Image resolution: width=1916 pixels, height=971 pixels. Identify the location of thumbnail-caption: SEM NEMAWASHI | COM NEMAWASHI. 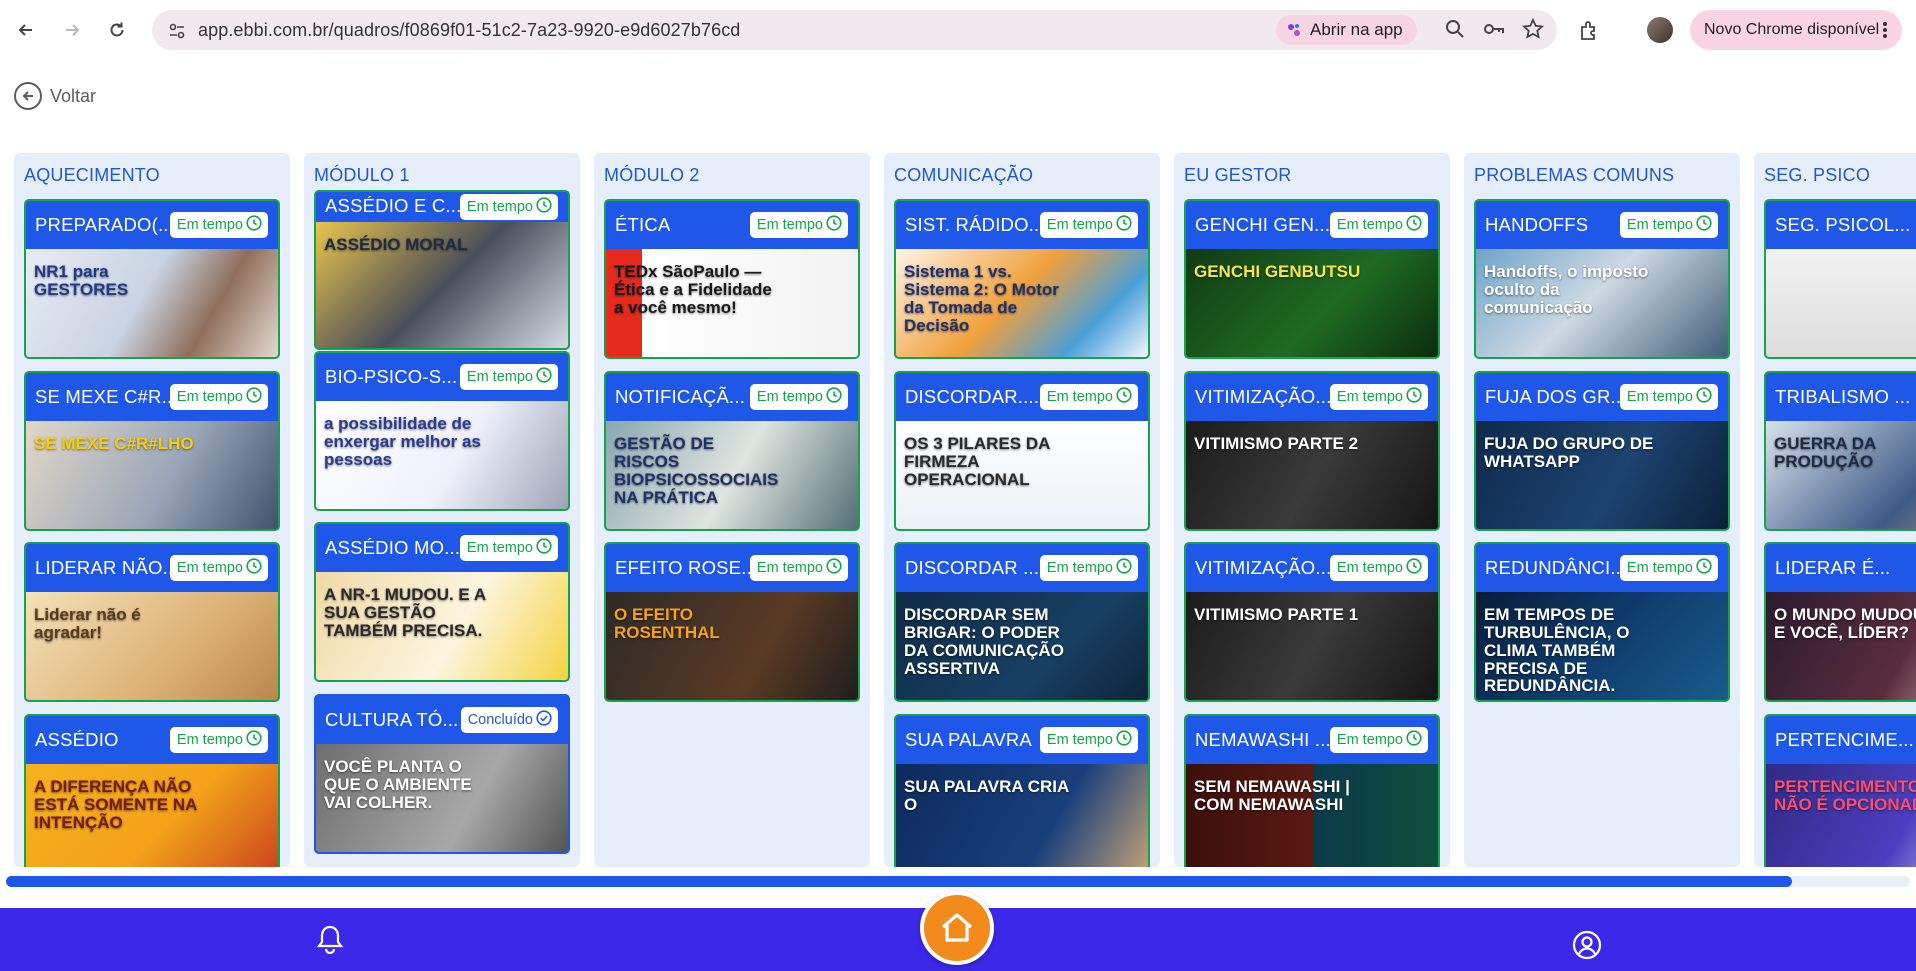
(1272, 795).